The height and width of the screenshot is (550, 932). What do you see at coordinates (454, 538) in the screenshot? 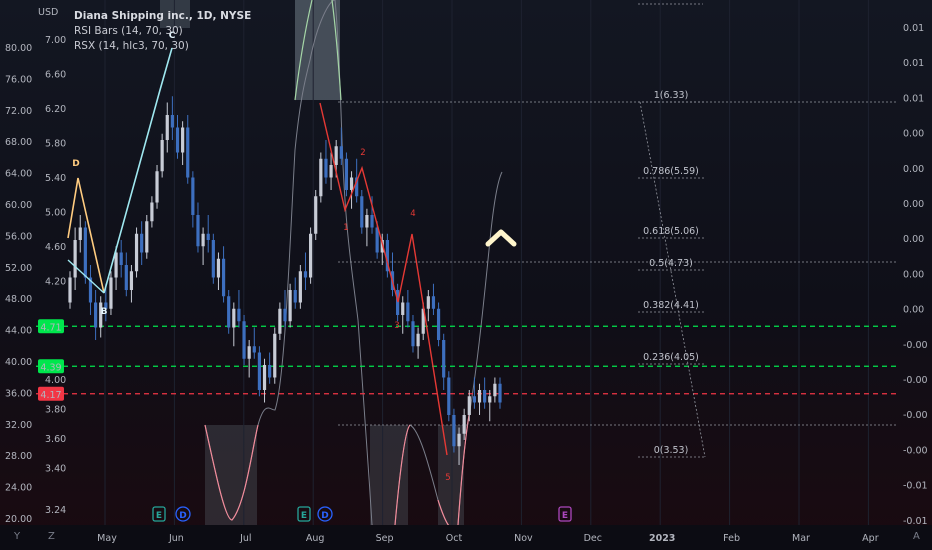
I see `time-axis-label: Oct` at bounding box center [454, 538].